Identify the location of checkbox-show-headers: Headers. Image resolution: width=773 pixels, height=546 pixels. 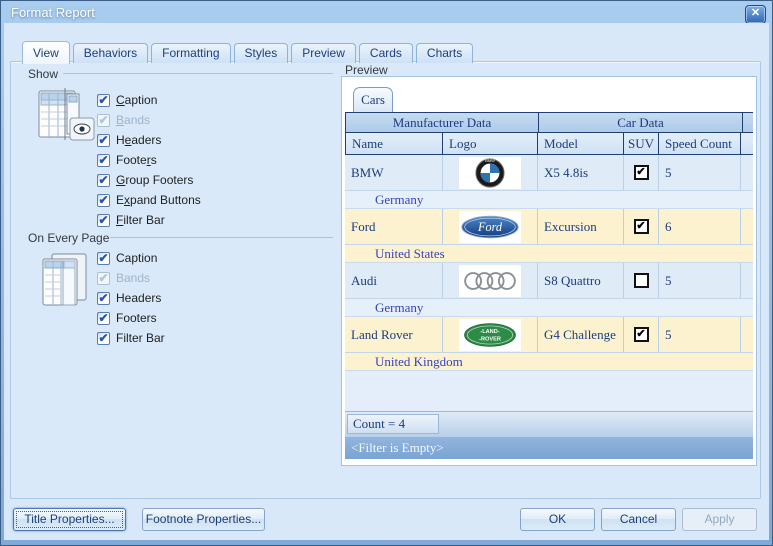
(129, 140).